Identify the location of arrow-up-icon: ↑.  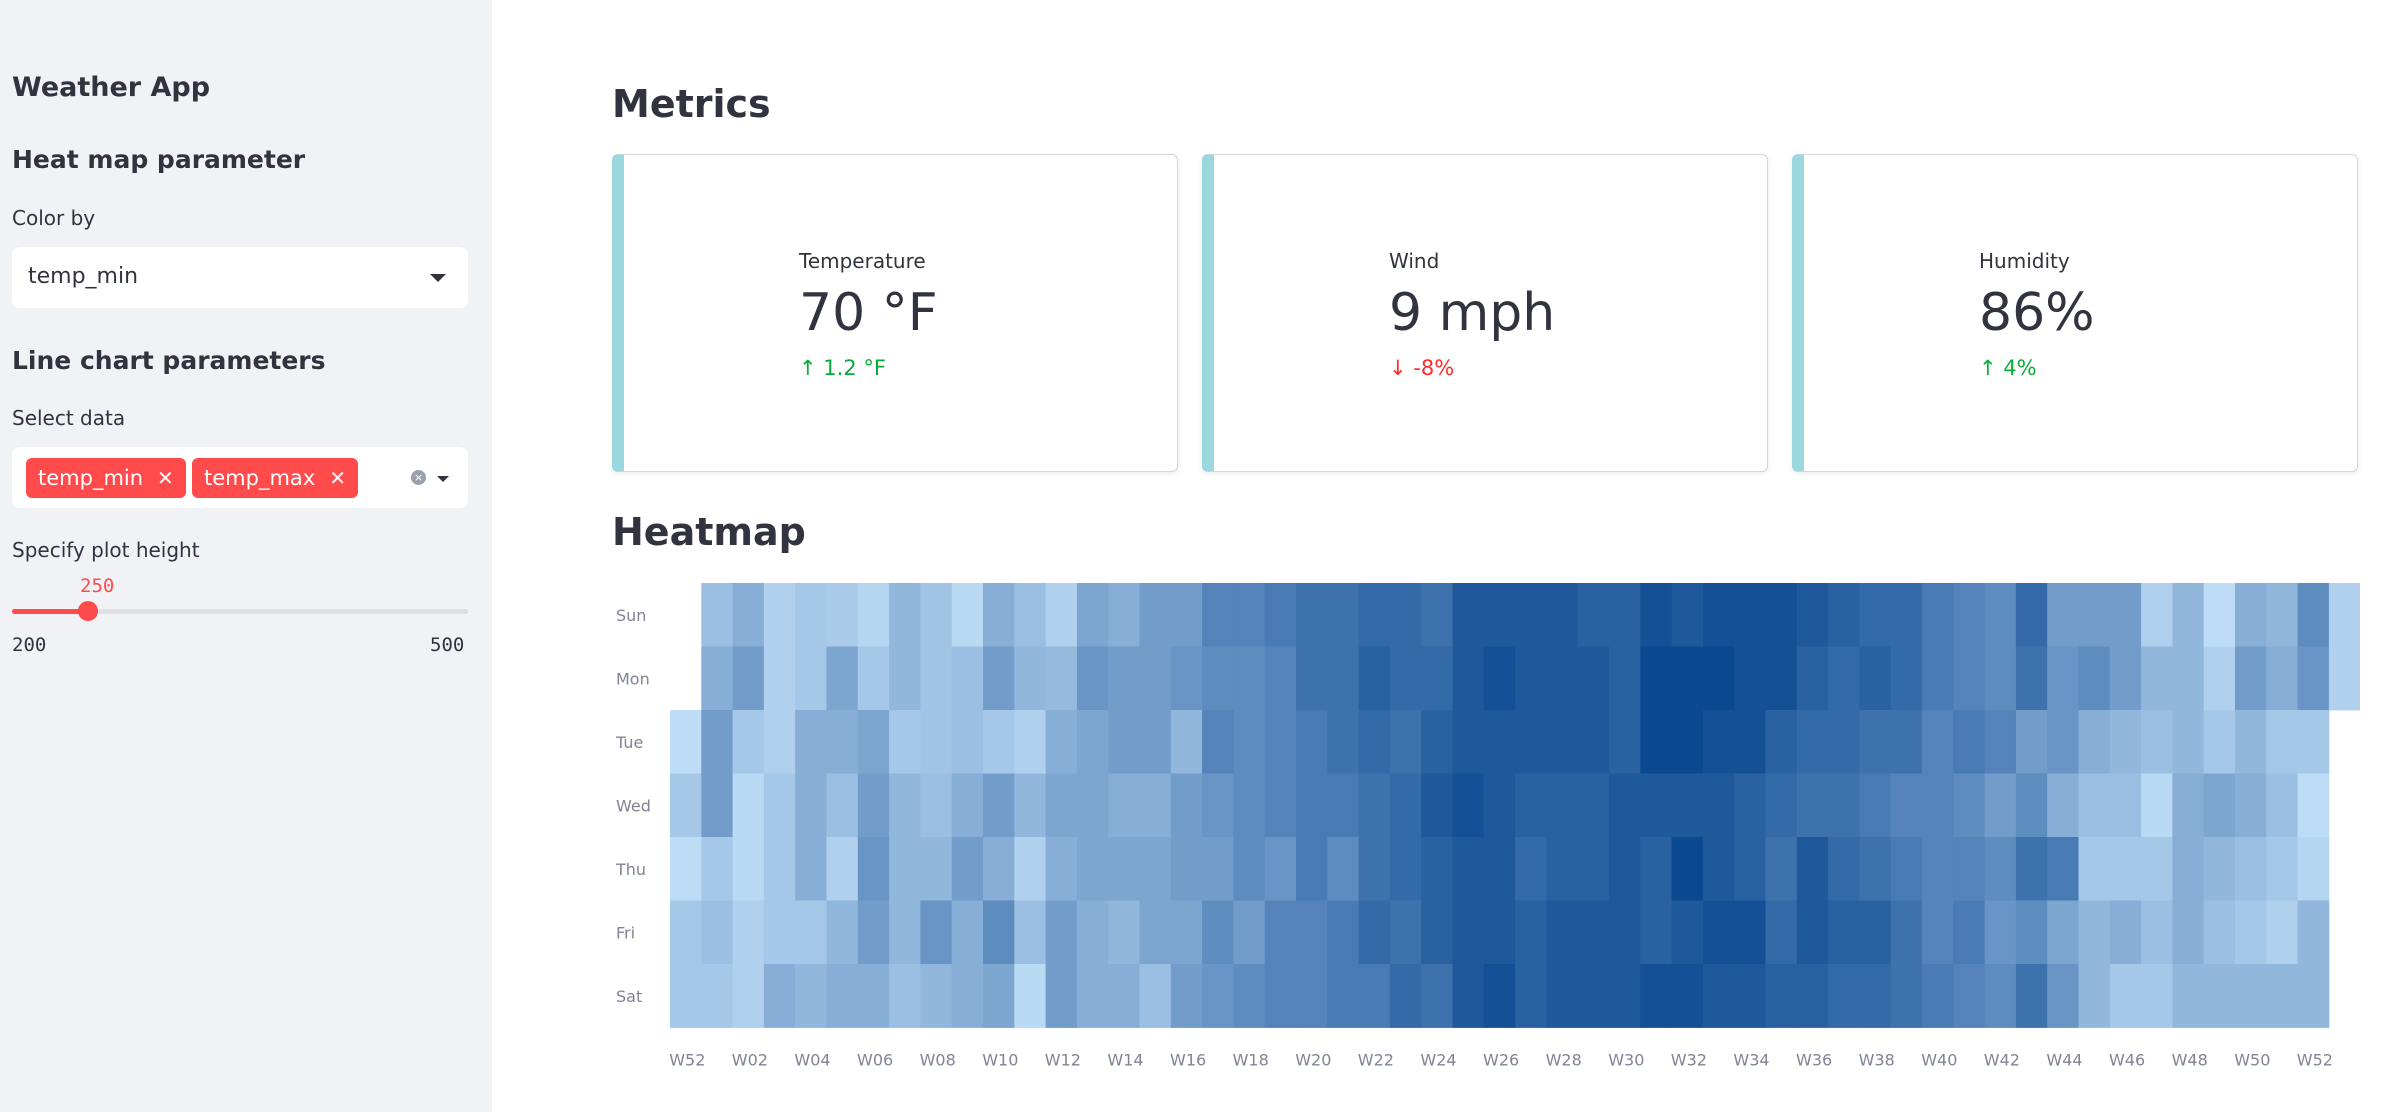
(808, 368).